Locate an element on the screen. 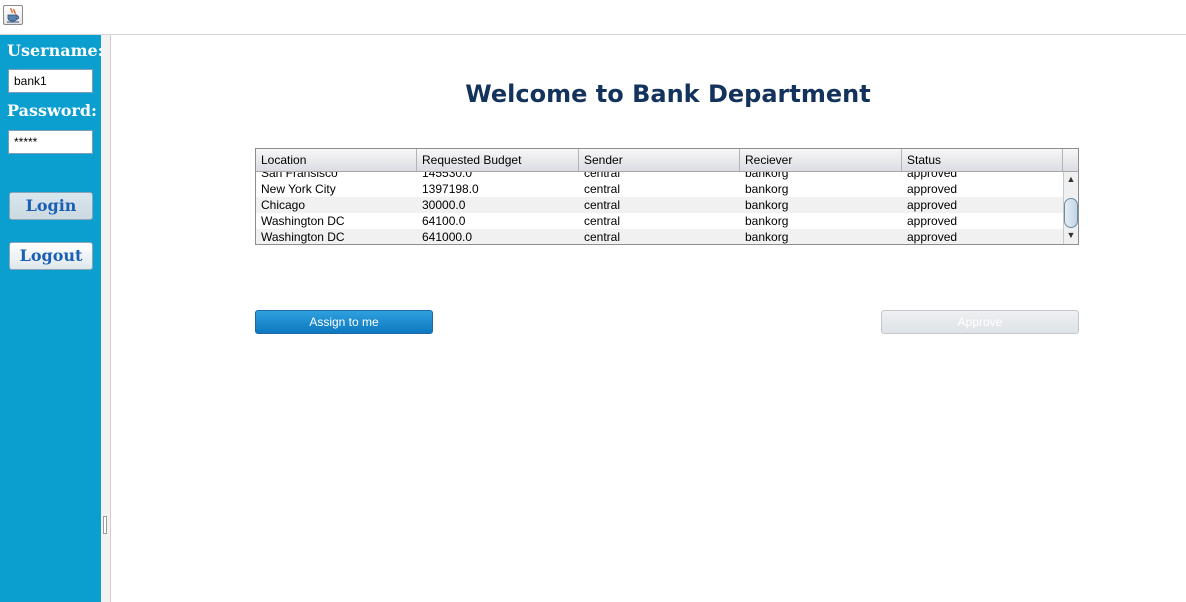  logout-button: Logout is located at coordinates (51, 256).